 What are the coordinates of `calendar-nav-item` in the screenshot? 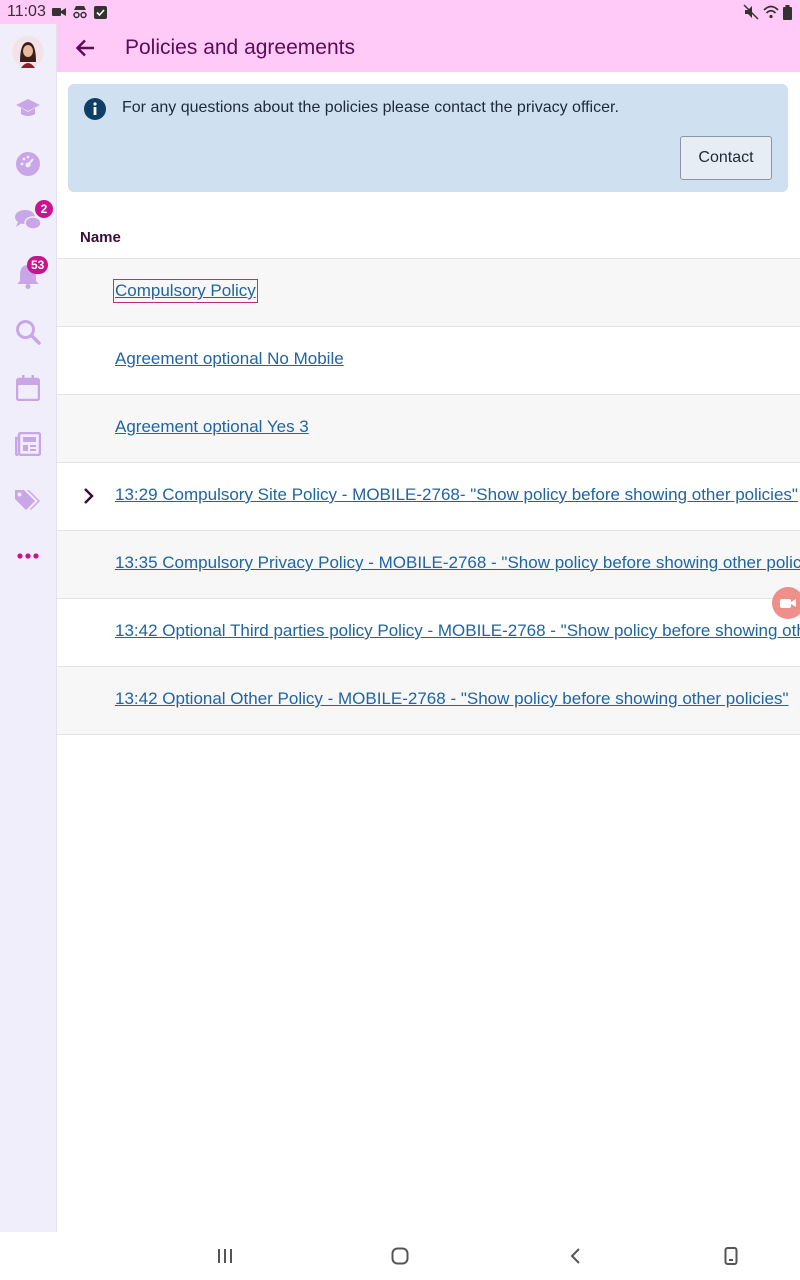 It's located at (28, 388).